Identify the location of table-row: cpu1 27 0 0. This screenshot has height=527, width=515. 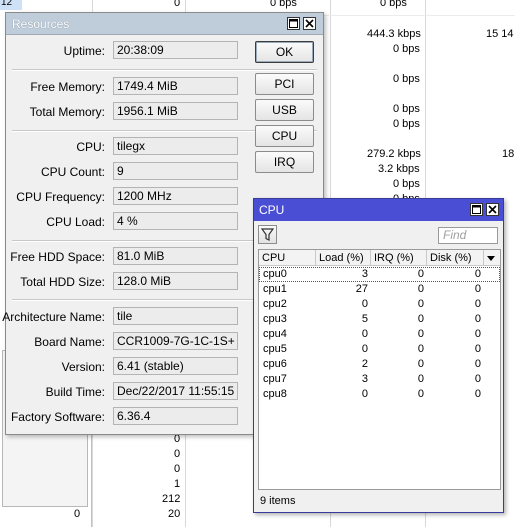
(379, 289).